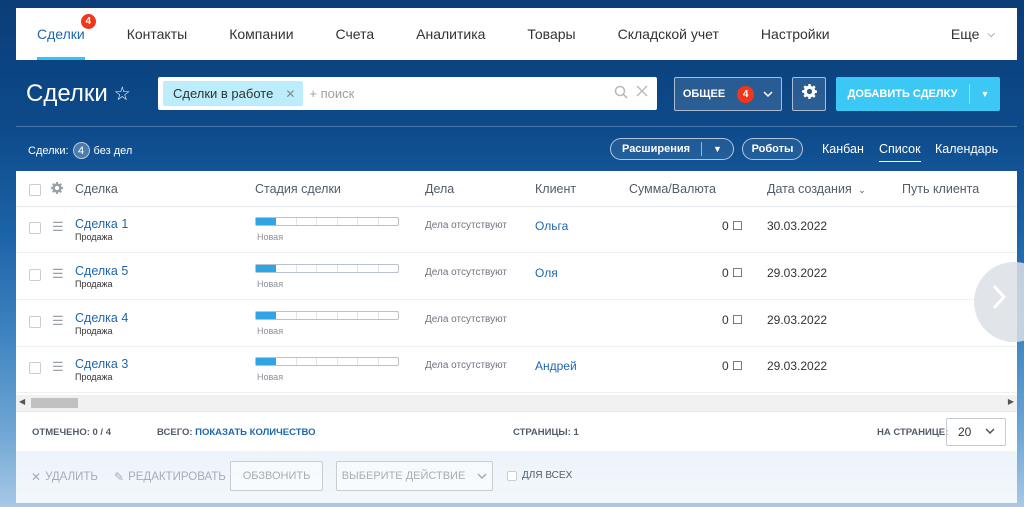  I want to click on scroll-left-icon: ◀, so click(22, 401).